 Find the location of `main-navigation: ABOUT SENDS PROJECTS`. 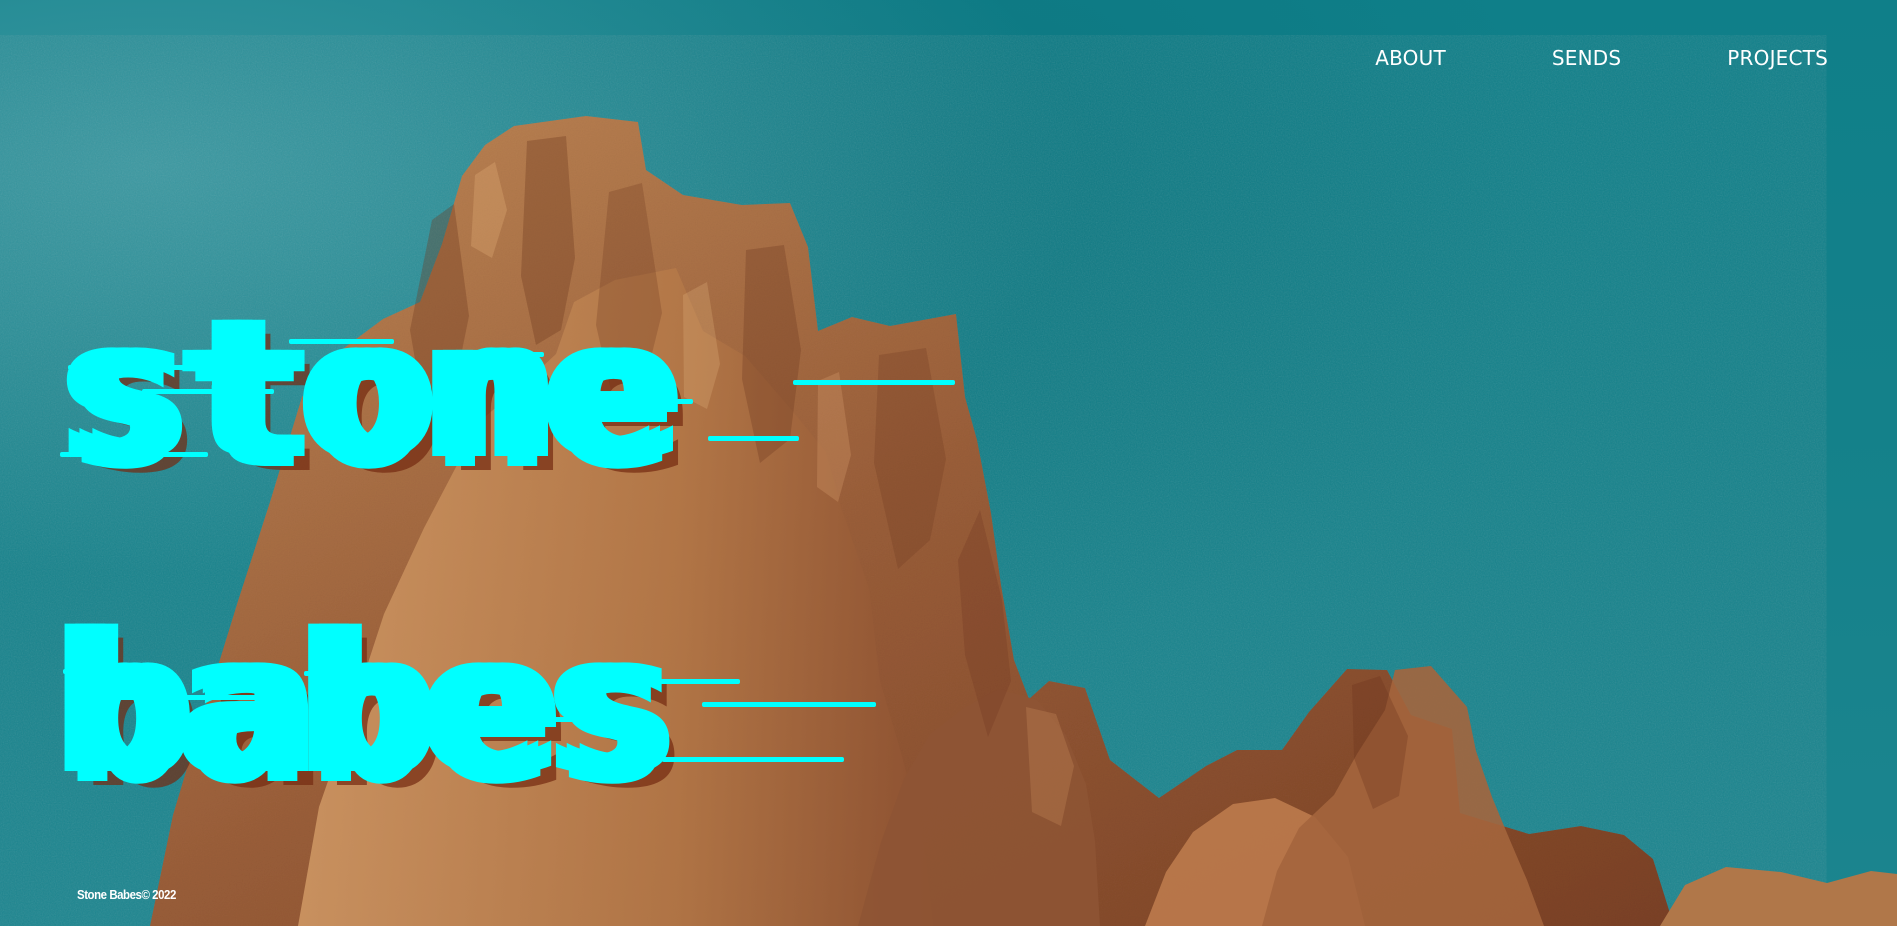

main-navigation: ABOUT SENDS PROJECTS is located at coordinates (1601, 58).